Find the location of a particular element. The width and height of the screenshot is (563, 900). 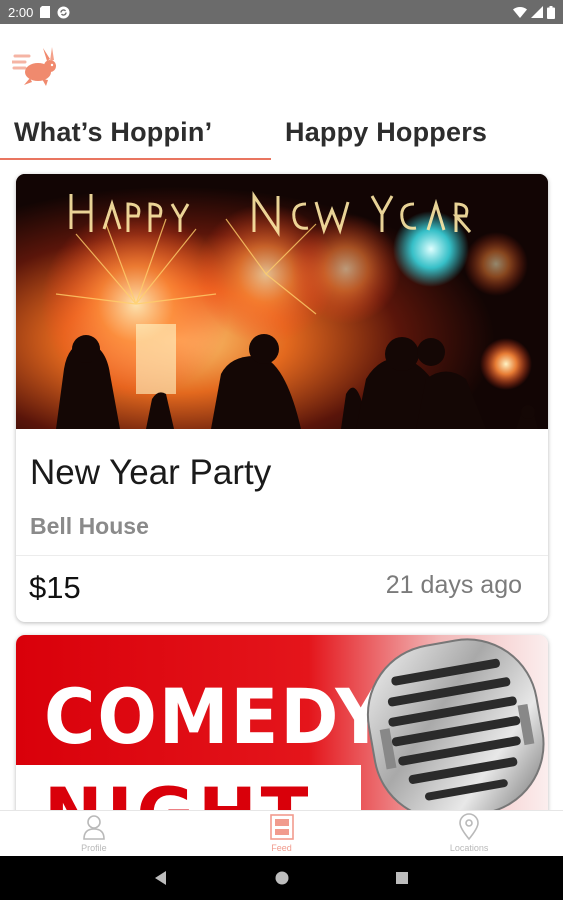

back-icon is located at coordinates (160, 878).